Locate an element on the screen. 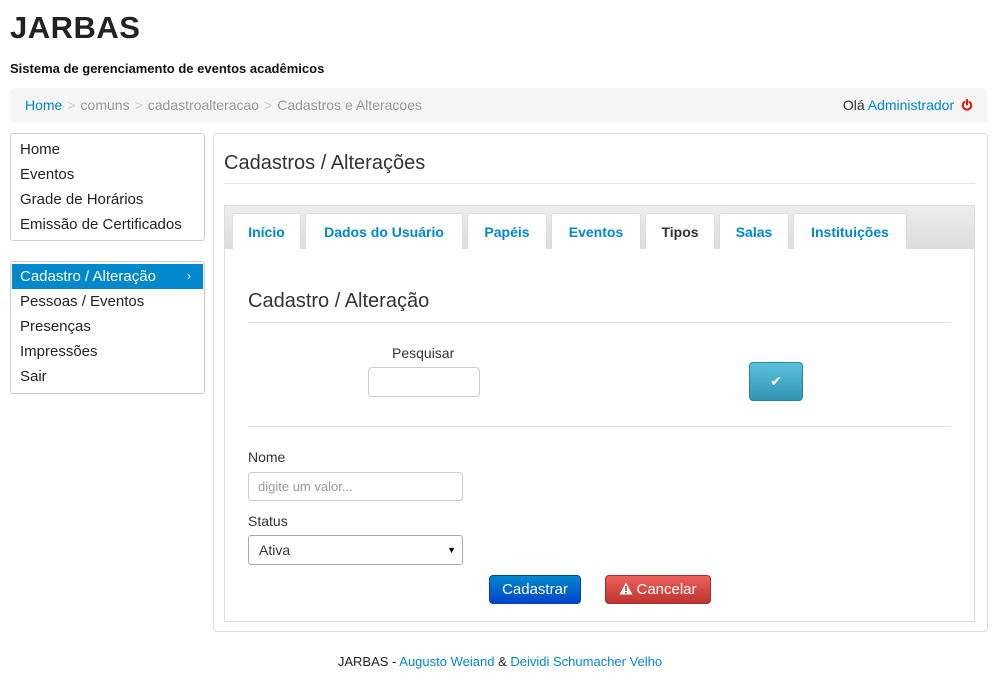 The width and height of the screenshot is (1000, 682). user-greeting: Olá Administrador is located at coordinates (908, 105).